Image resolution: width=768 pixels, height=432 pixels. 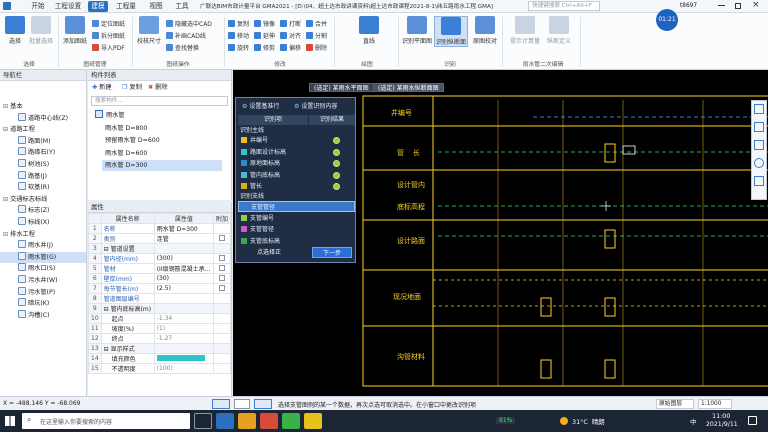 I want to click on nav-item: 软基(R), so click(x=43, y=187).